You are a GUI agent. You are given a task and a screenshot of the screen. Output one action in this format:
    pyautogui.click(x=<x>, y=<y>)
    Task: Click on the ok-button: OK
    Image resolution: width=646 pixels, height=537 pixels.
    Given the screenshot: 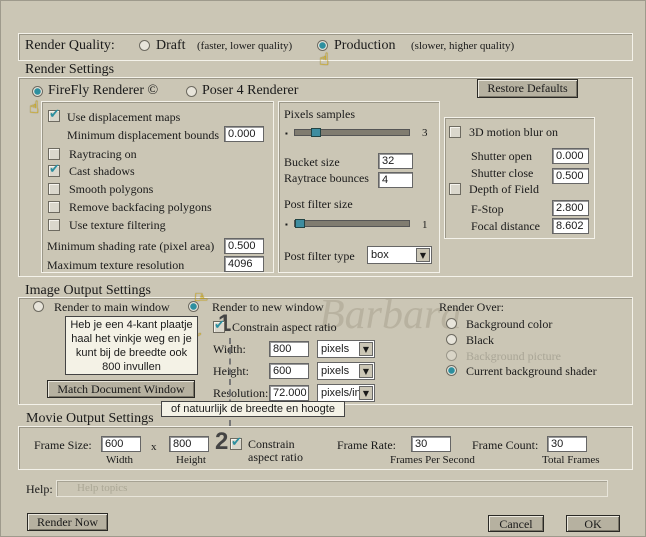 What is the action you would take?
    pyautogui.click(x=593, y=523)
    